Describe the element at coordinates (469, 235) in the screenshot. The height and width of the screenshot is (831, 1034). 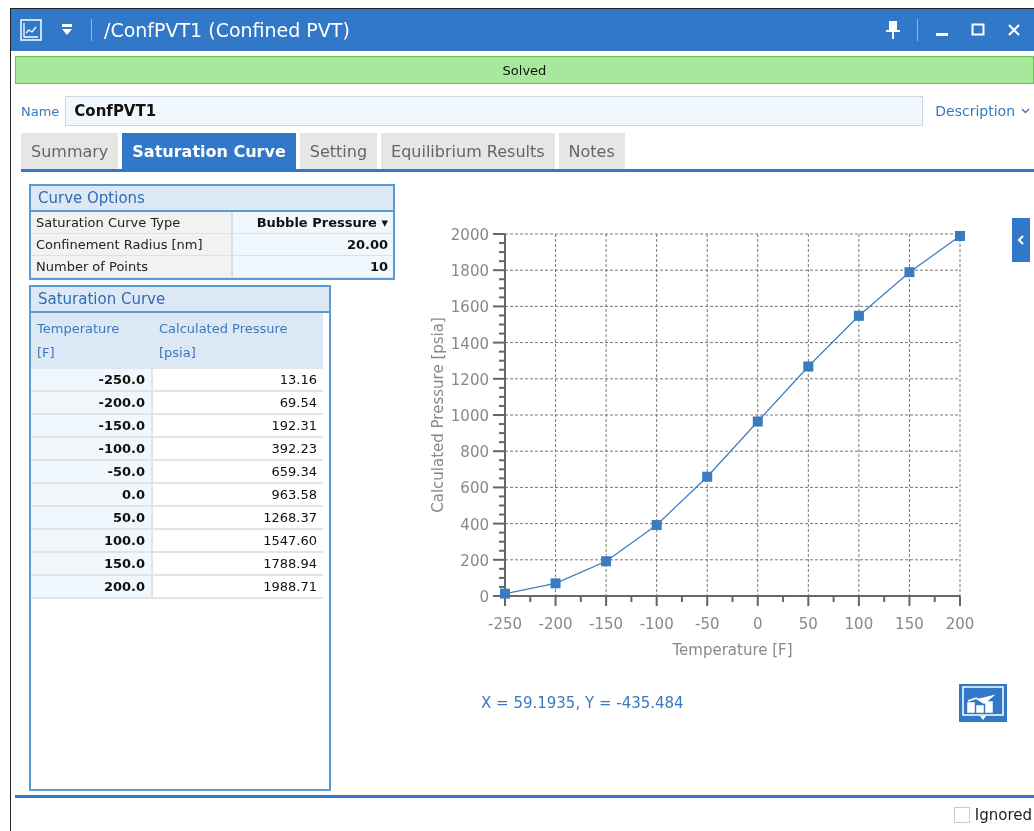
I see `y-tick-label: 2000` at that location.